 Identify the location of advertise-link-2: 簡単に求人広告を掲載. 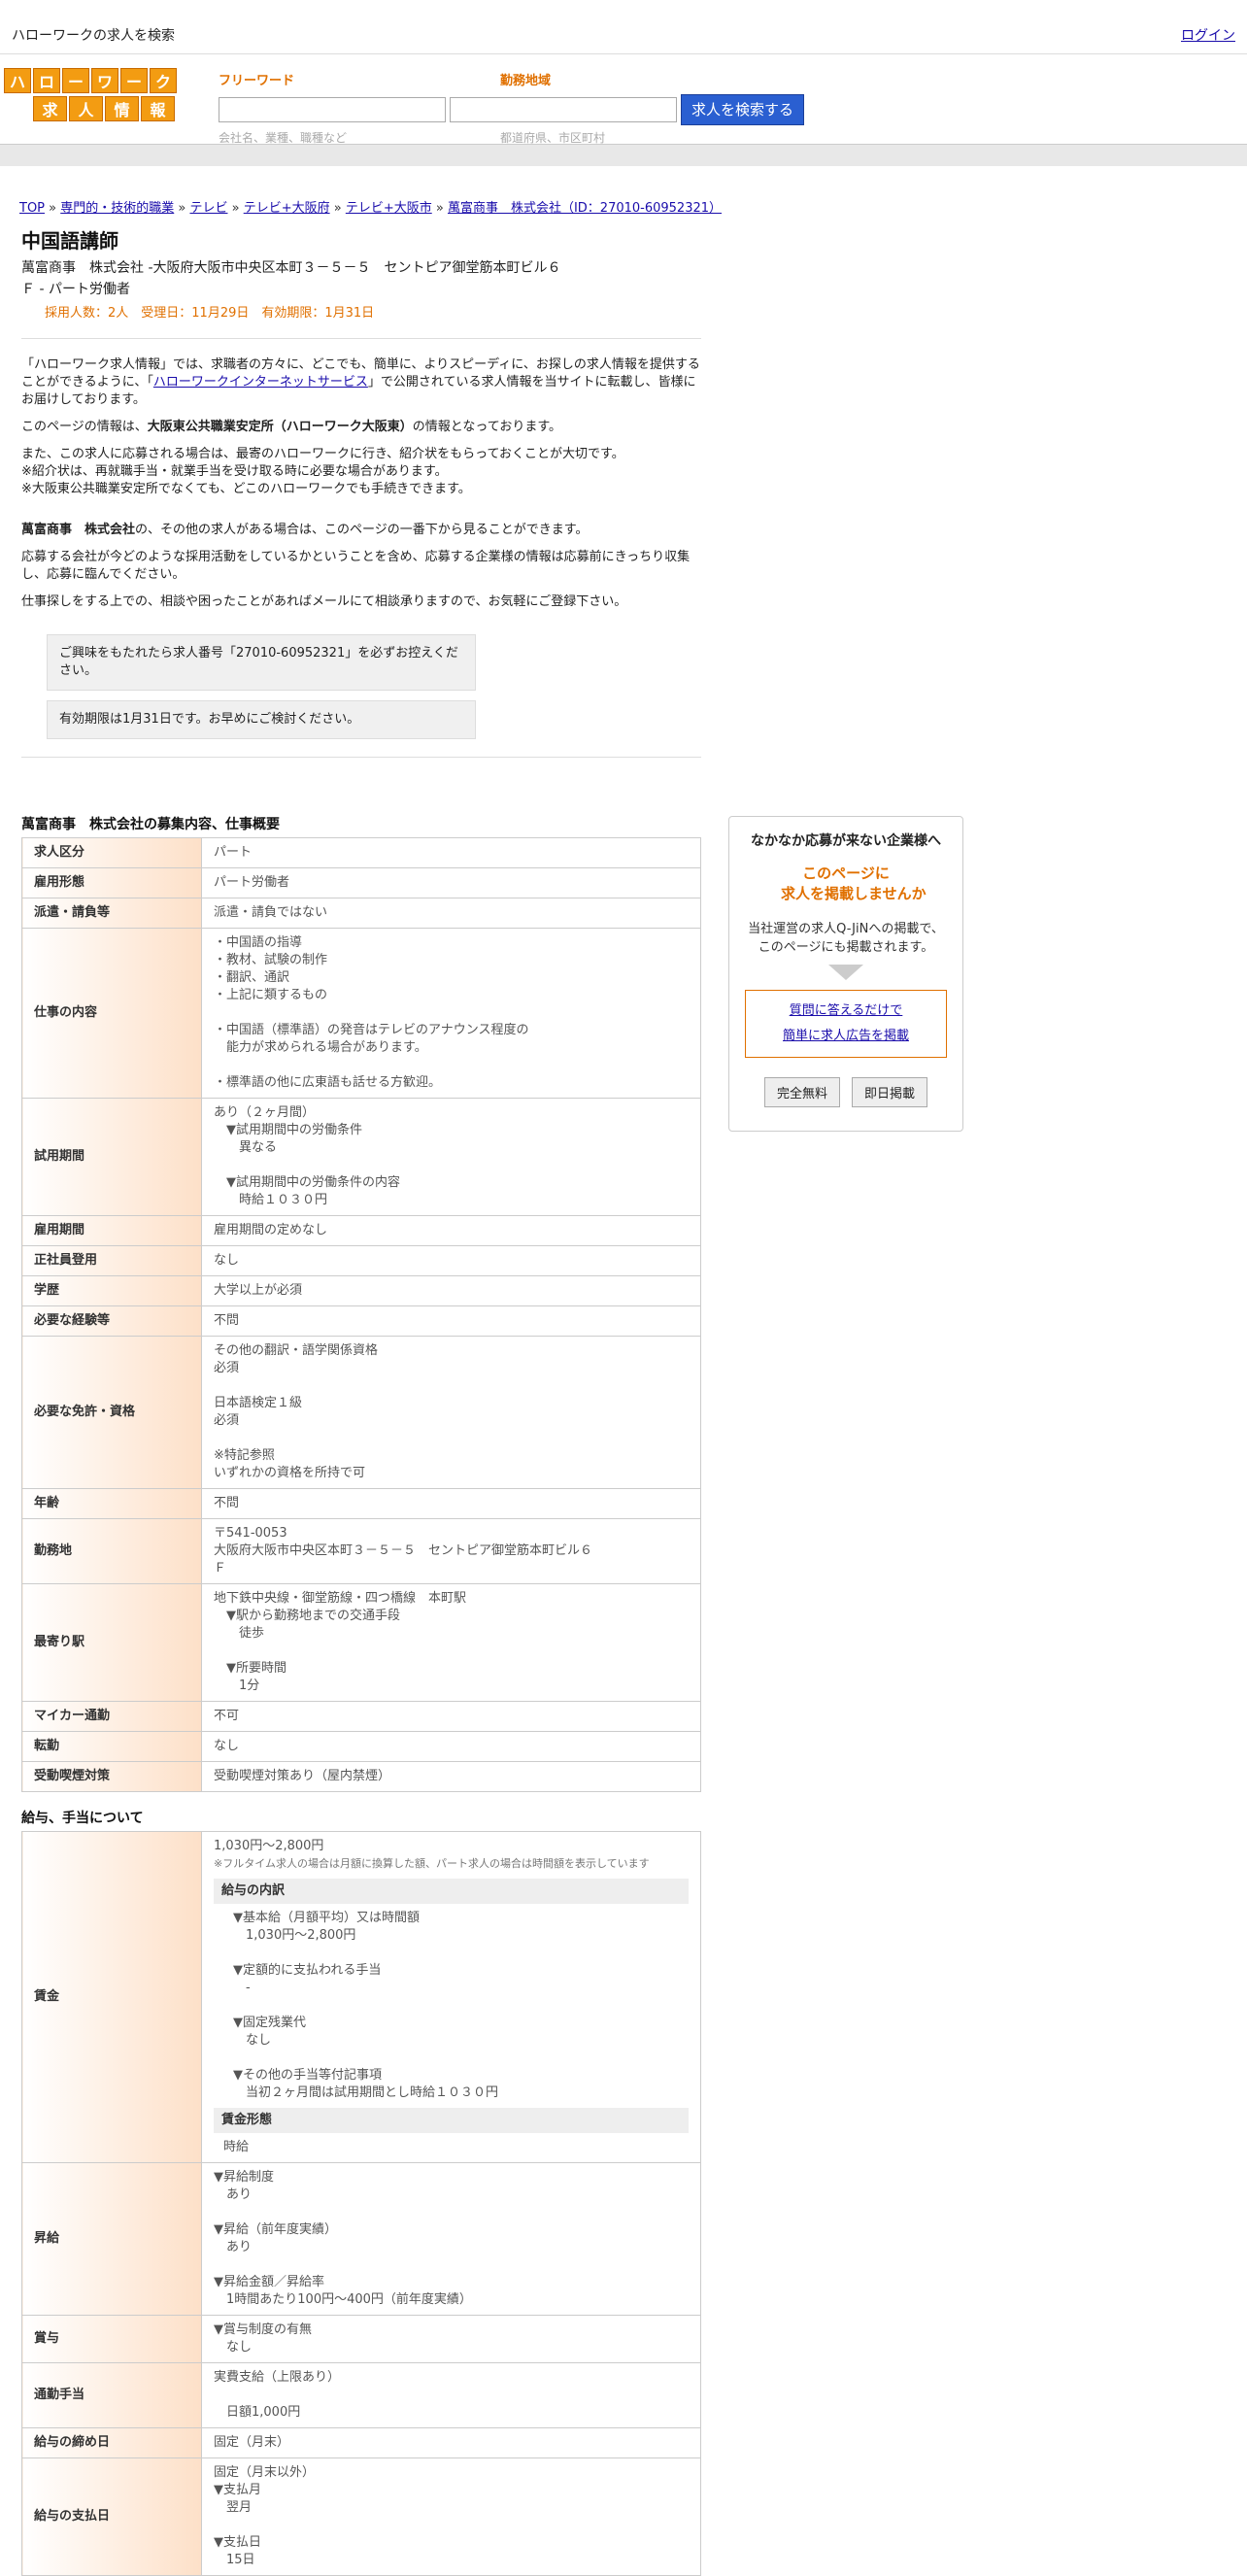
(846, 1036).